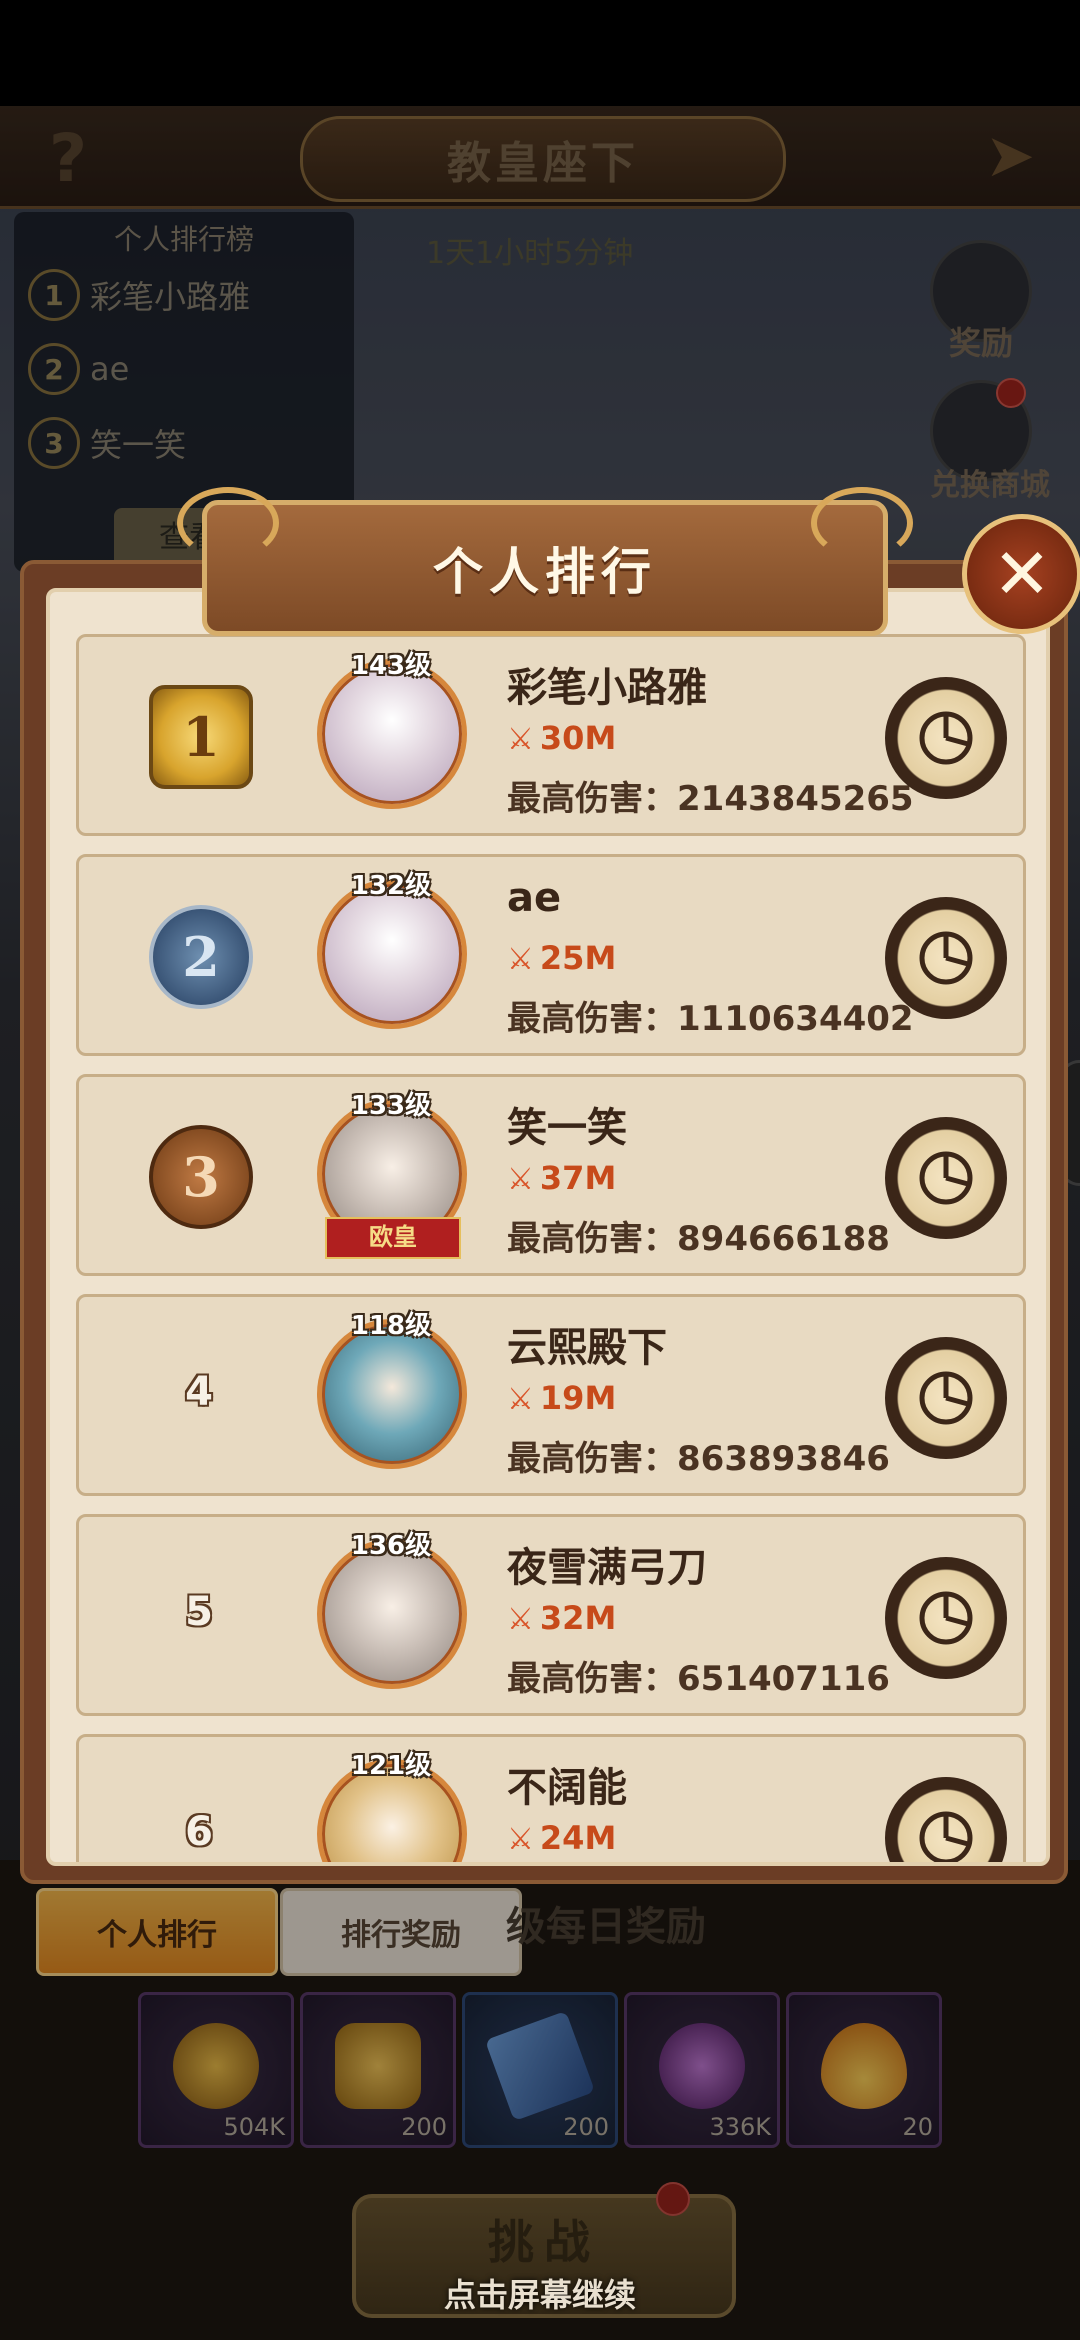 This screenshot has height=2340, width=1080. What do you see at coordinates (391, 1106) in the screenshot?
I see `player-level: 133级` at bounding box center [391, 1106].